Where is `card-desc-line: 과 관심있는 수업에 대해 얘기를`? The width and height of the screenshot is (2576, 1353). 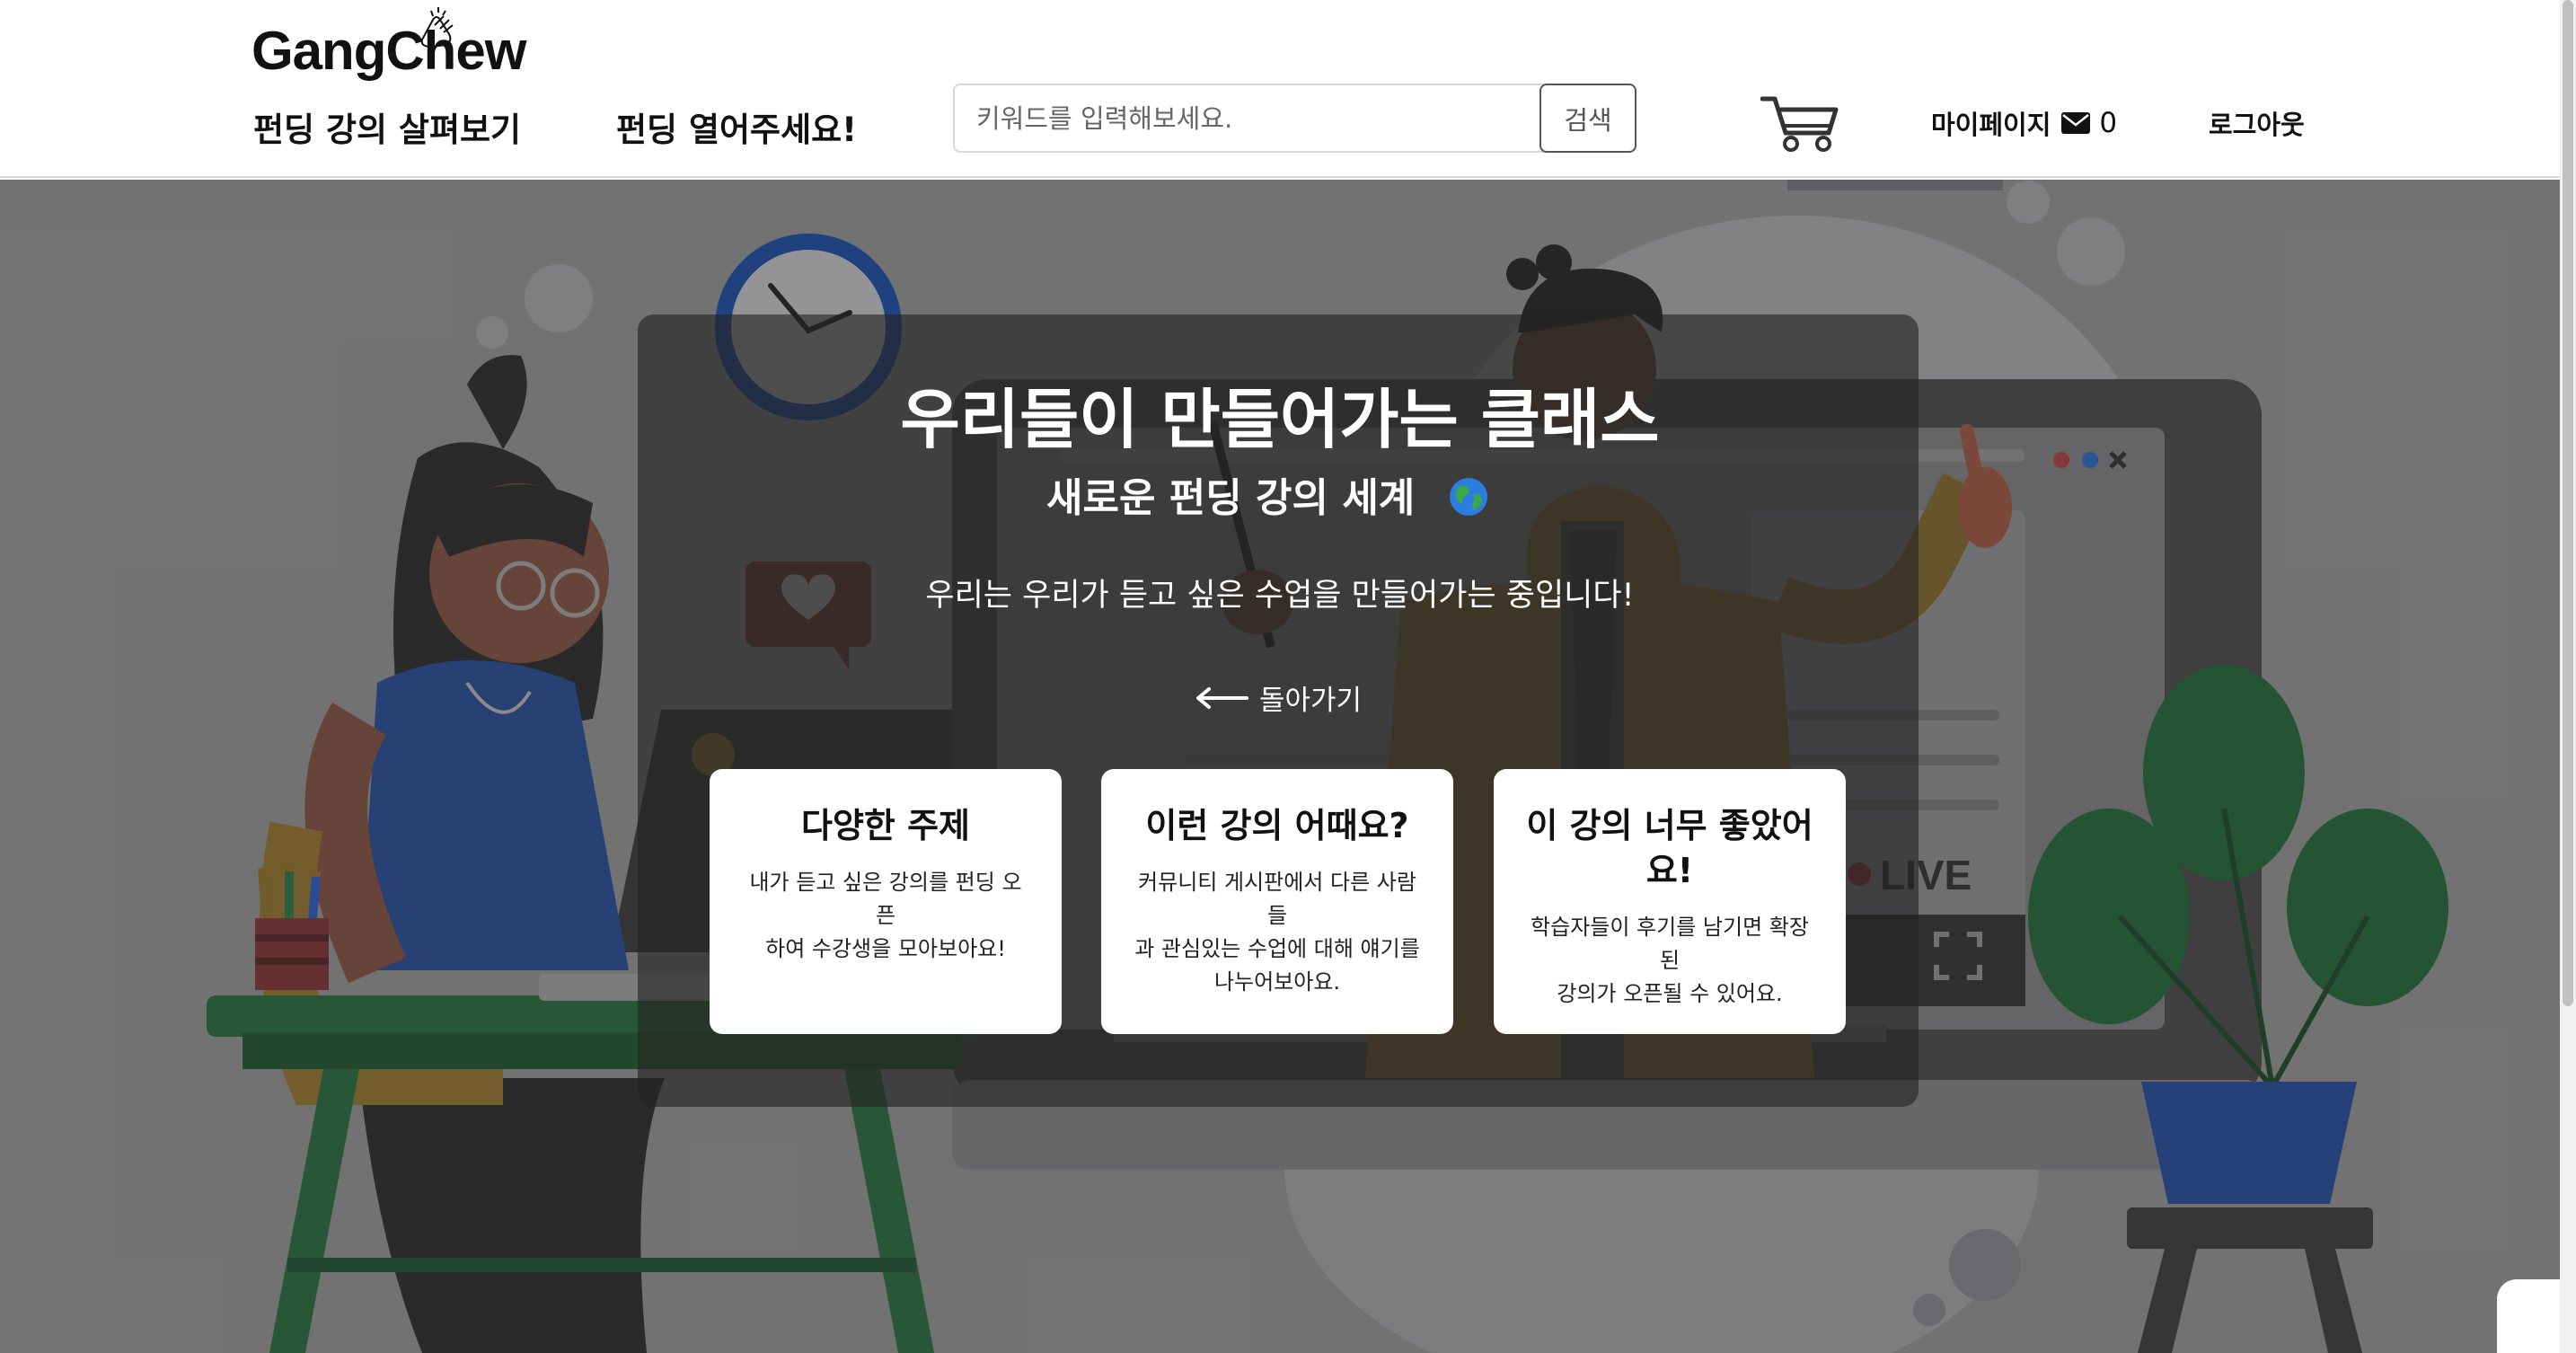 card-desc-line: 과 관심있는 수업에 대해 얘기를 is located at coordinates (1277, 948).